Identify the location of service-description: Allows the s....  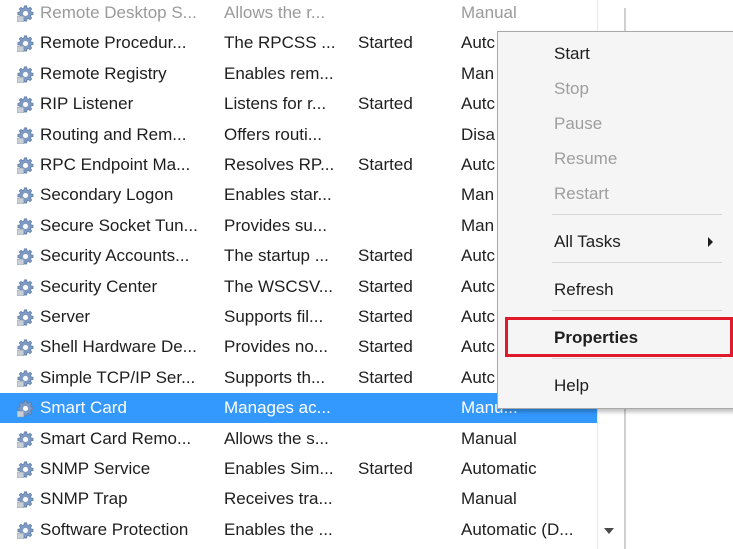
(276, 438).